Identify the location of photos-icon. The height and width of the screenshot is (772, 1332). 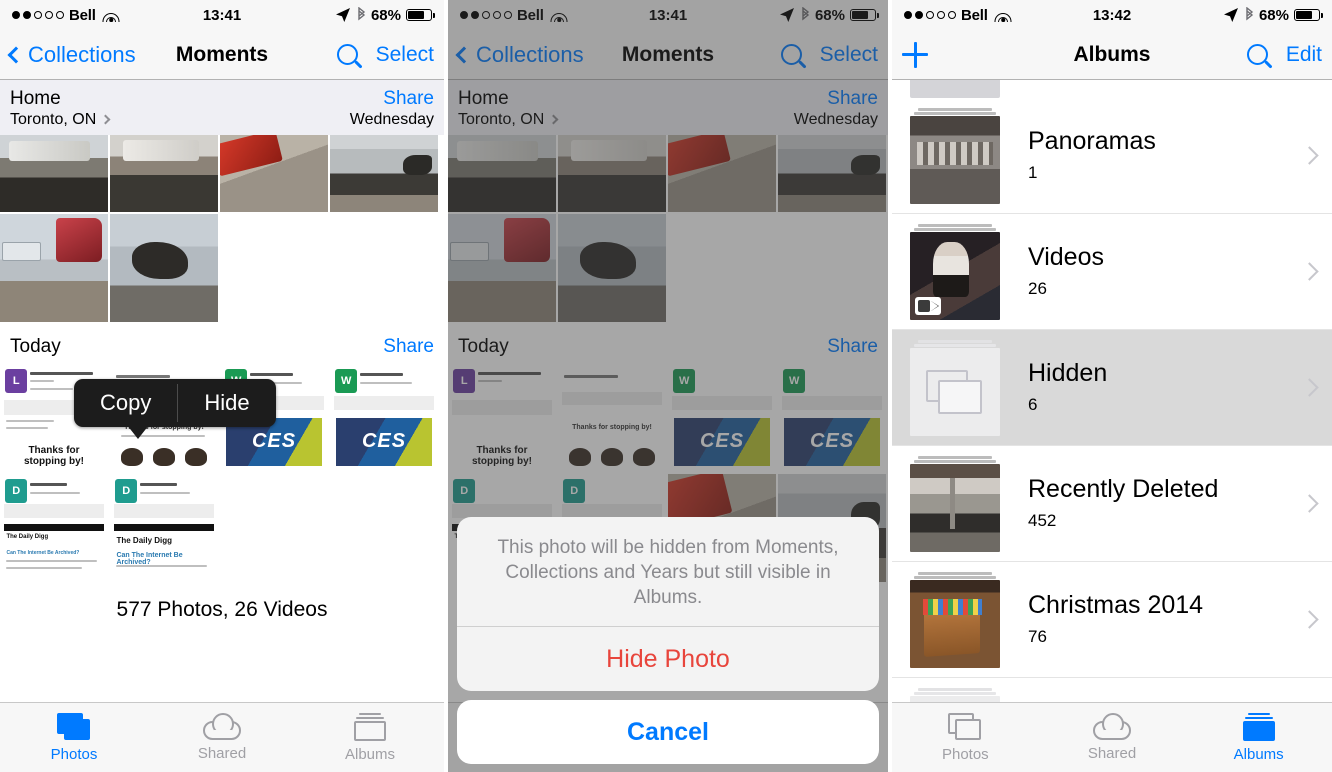
(74, 726).